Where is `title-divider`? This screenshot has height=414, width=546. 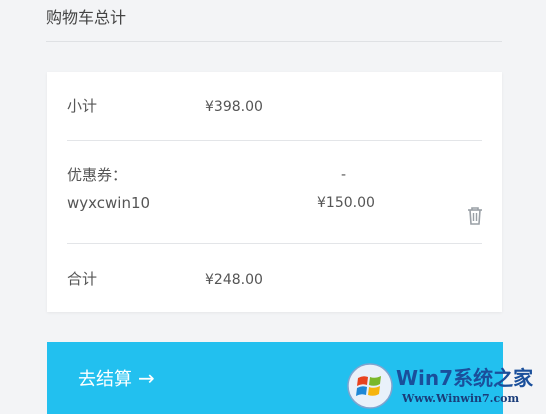 title-divider is located at coordinates (274, 41).